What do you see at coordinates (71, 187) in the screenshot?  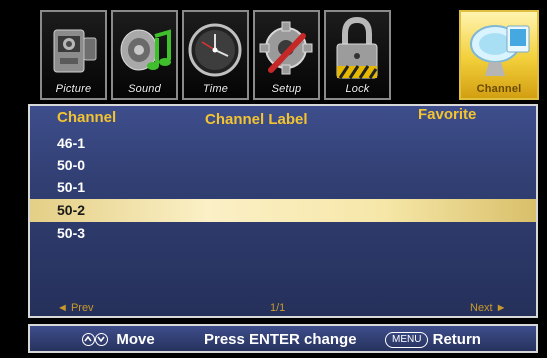 I see `channel-number: 50-1` at bounding box center [71, 187].